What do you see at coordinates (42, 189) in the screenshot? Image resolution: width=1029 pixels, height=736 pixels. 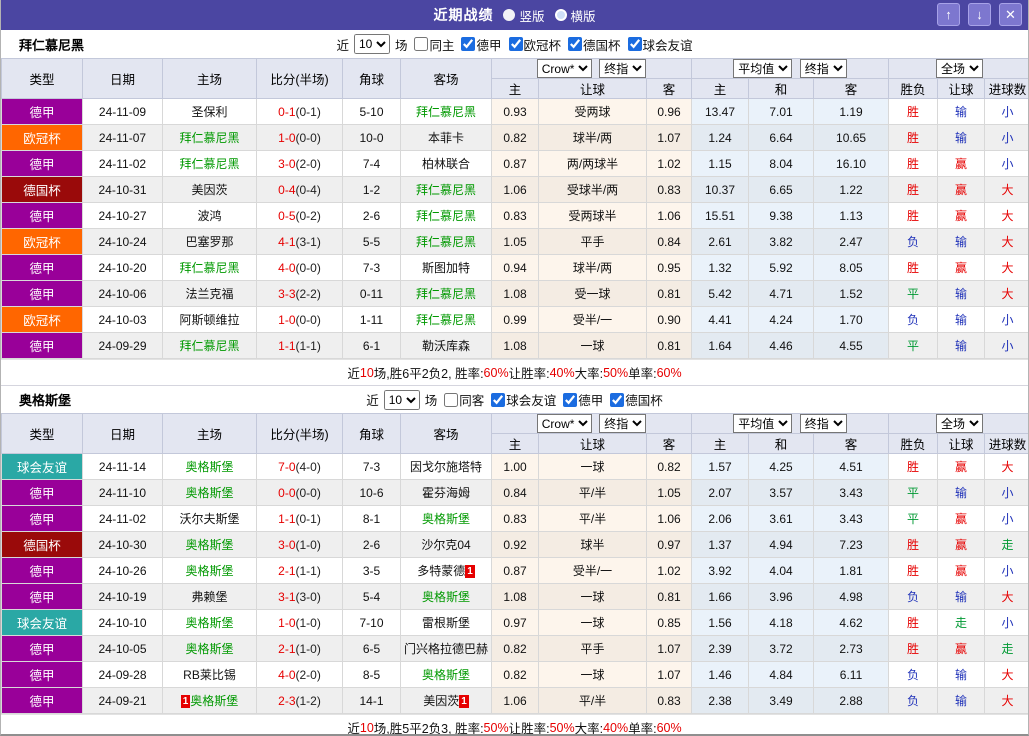 I see `competition-type-cell: 德国杯` at bounding box center [42, 189].